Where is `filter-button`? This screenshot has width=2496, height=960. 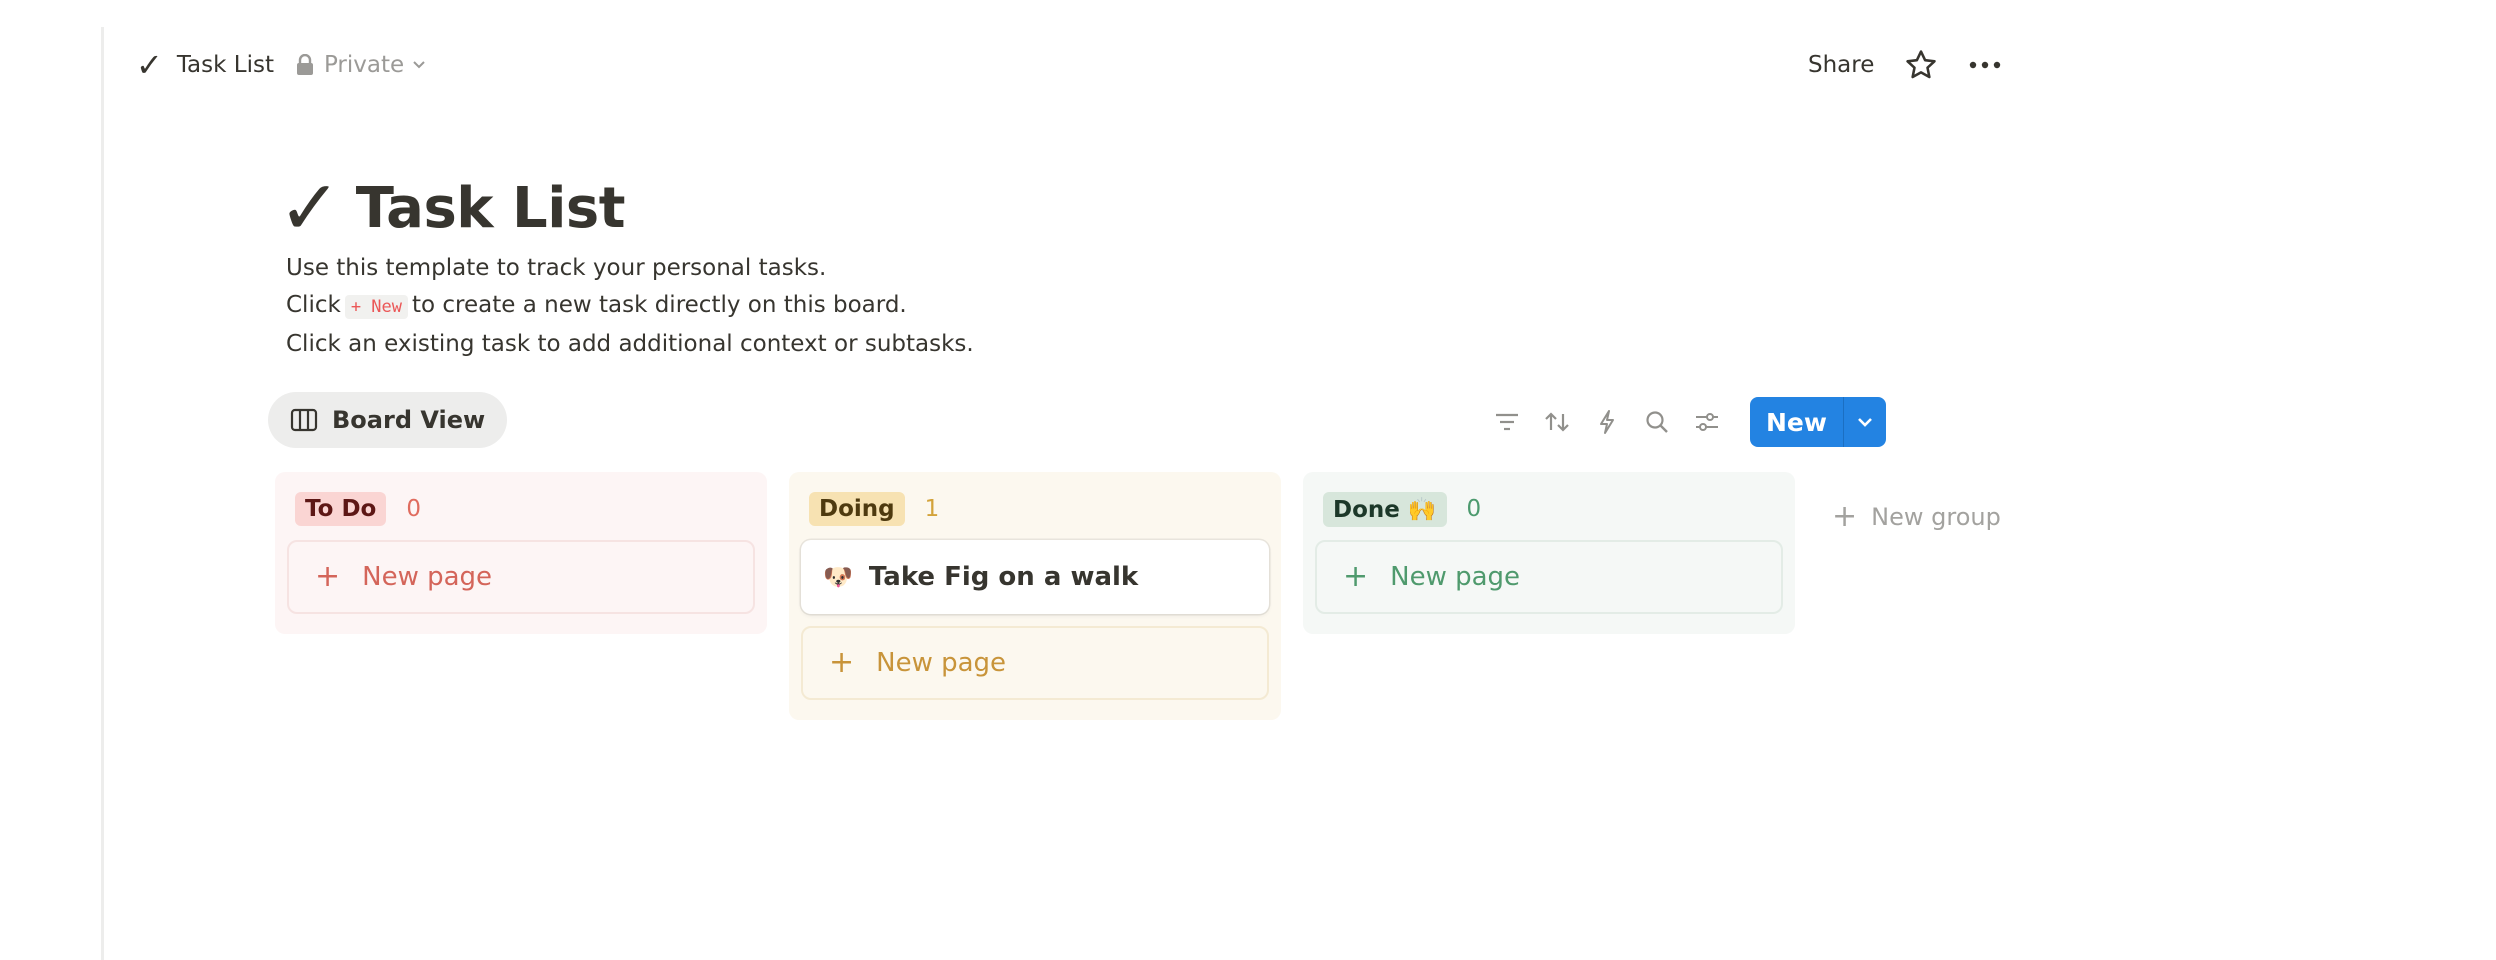
filter-button is located at coordinates (1507, 422).